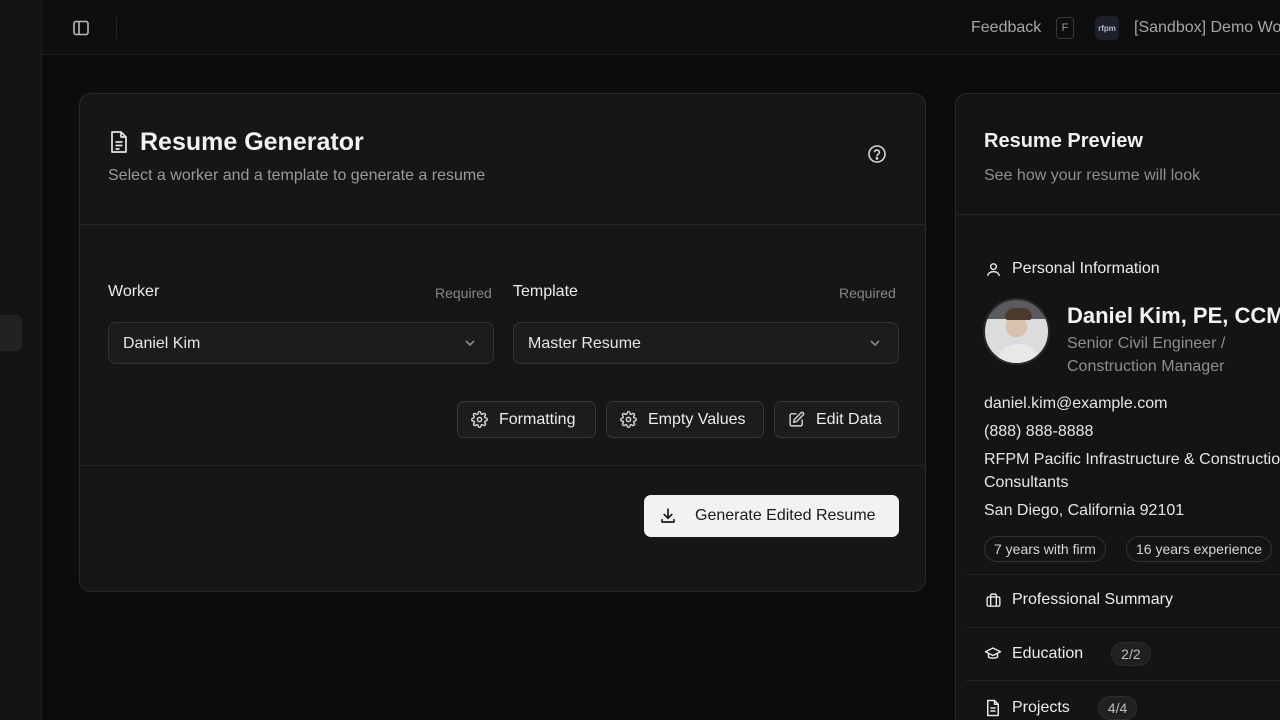  I want to click on preview-title: Resume Preview, so click(1063, 141).